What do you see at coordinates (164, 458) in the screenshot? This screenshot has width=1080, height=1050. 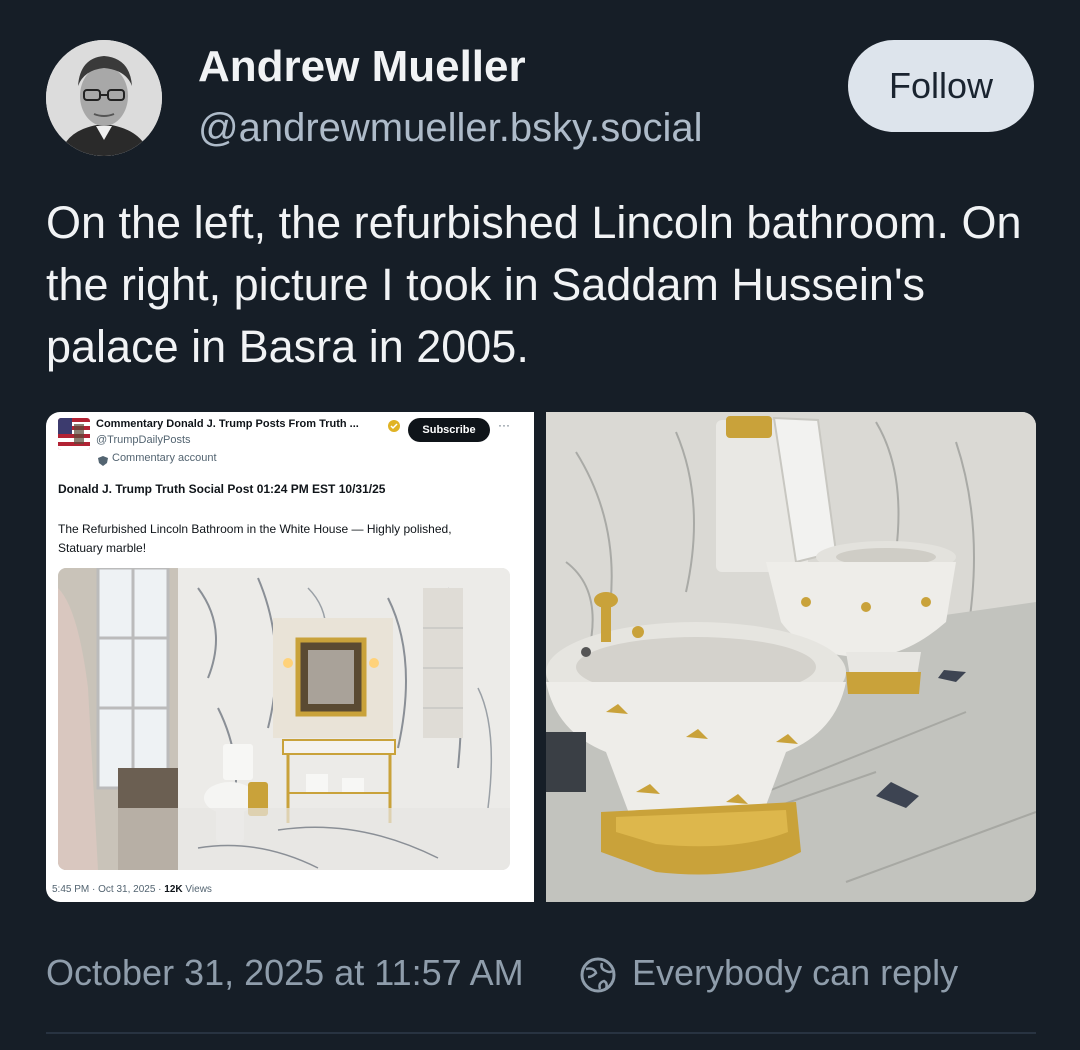 I see `embedded-account-type: Commentary account` at bounding box center [164, 458].